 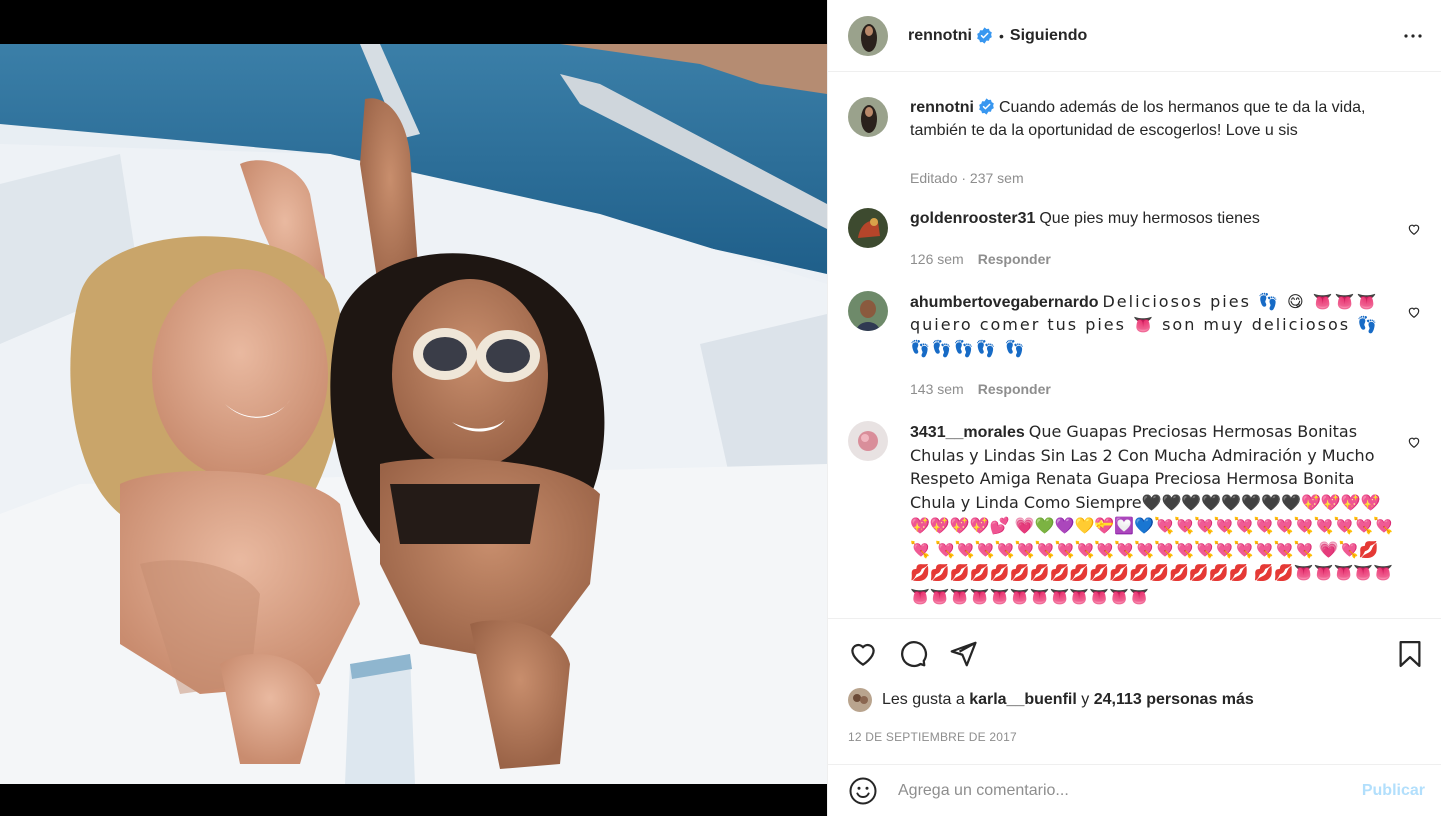 I want to click on add-comment-bar: Publicar, so click(x=1134, y=790).